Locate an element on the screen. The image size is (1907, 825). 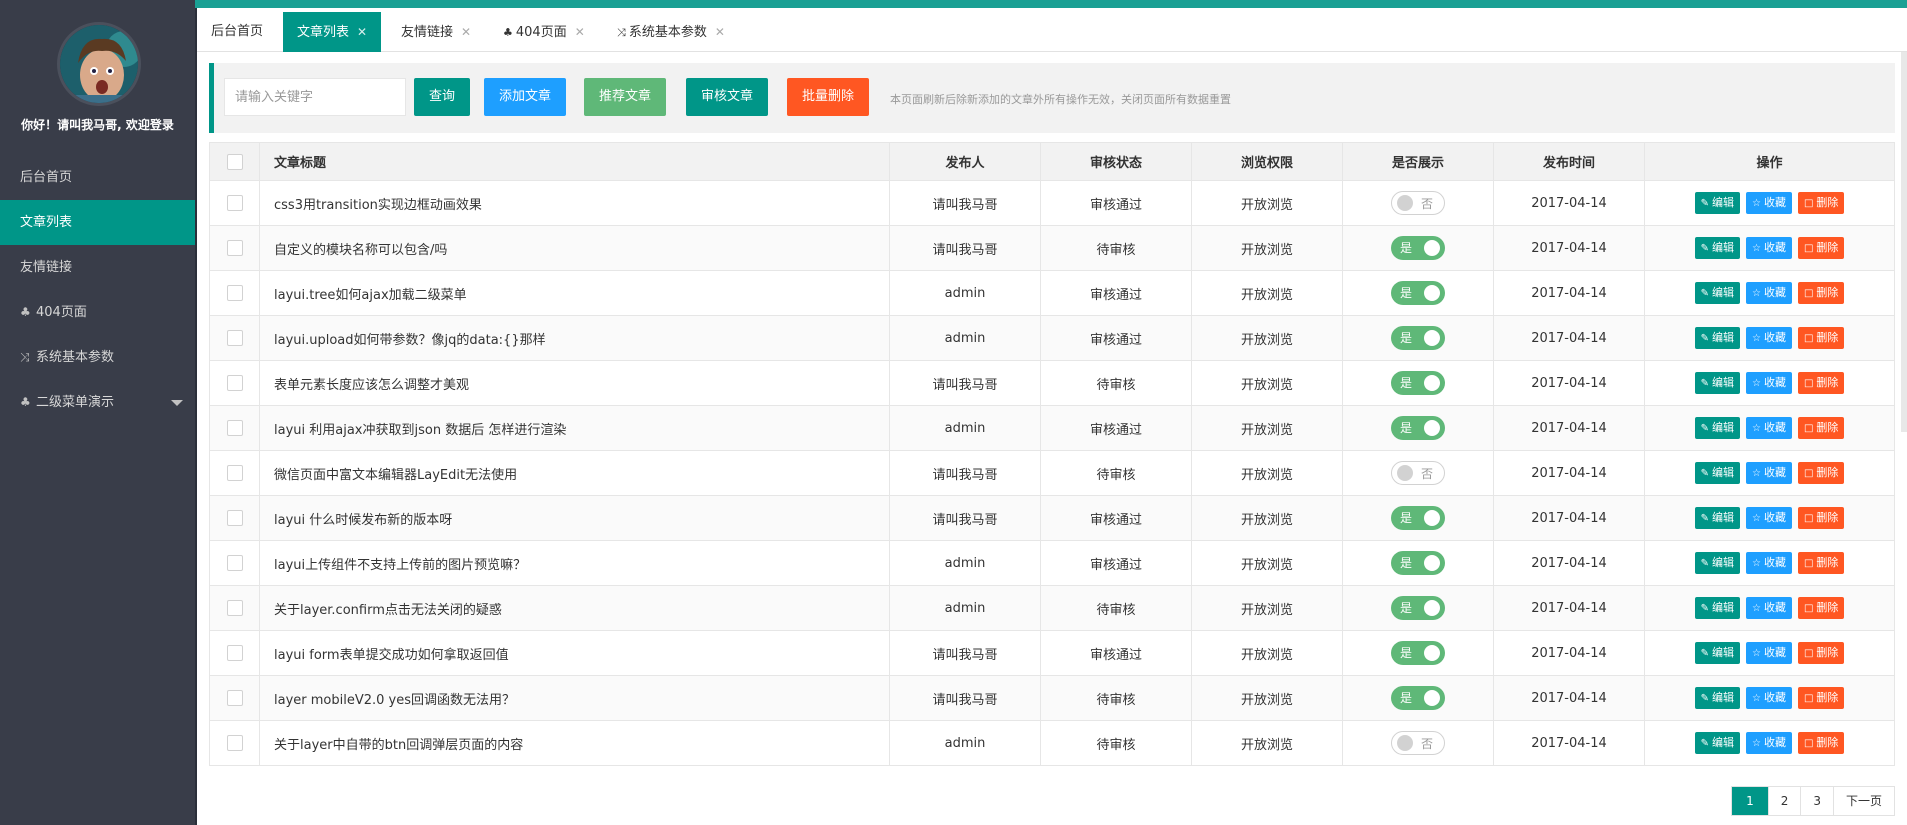
tab-404: ♣ 404页面 ✕ is located at coordinates (544, 32).